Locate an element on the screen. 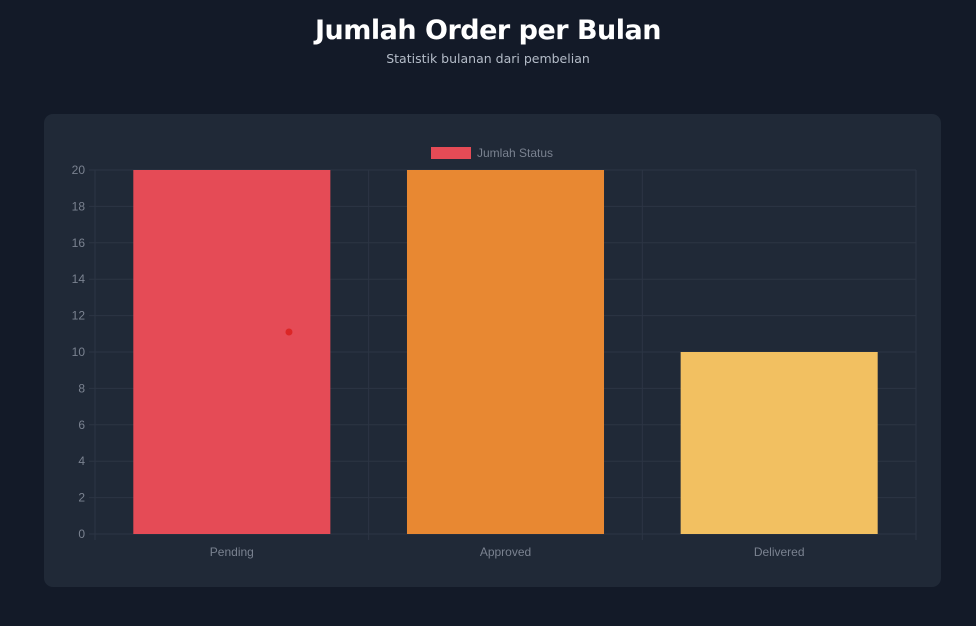 This screenshot has width=976, height=626. legend-label: Jumlah Status is located at coordinates (515, 153).